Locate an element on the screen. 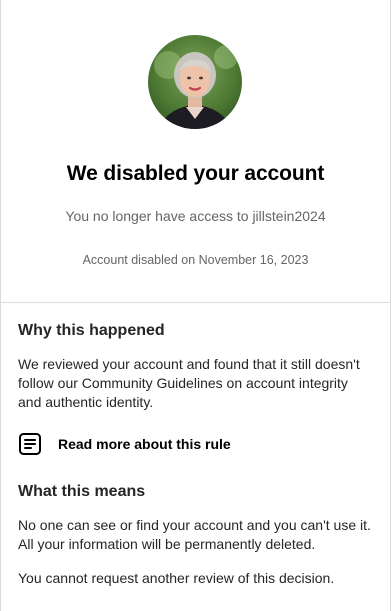 The width and height of the screenshot is (391, 611). why-heading: Why this happened is located at coordinates (91, 330).